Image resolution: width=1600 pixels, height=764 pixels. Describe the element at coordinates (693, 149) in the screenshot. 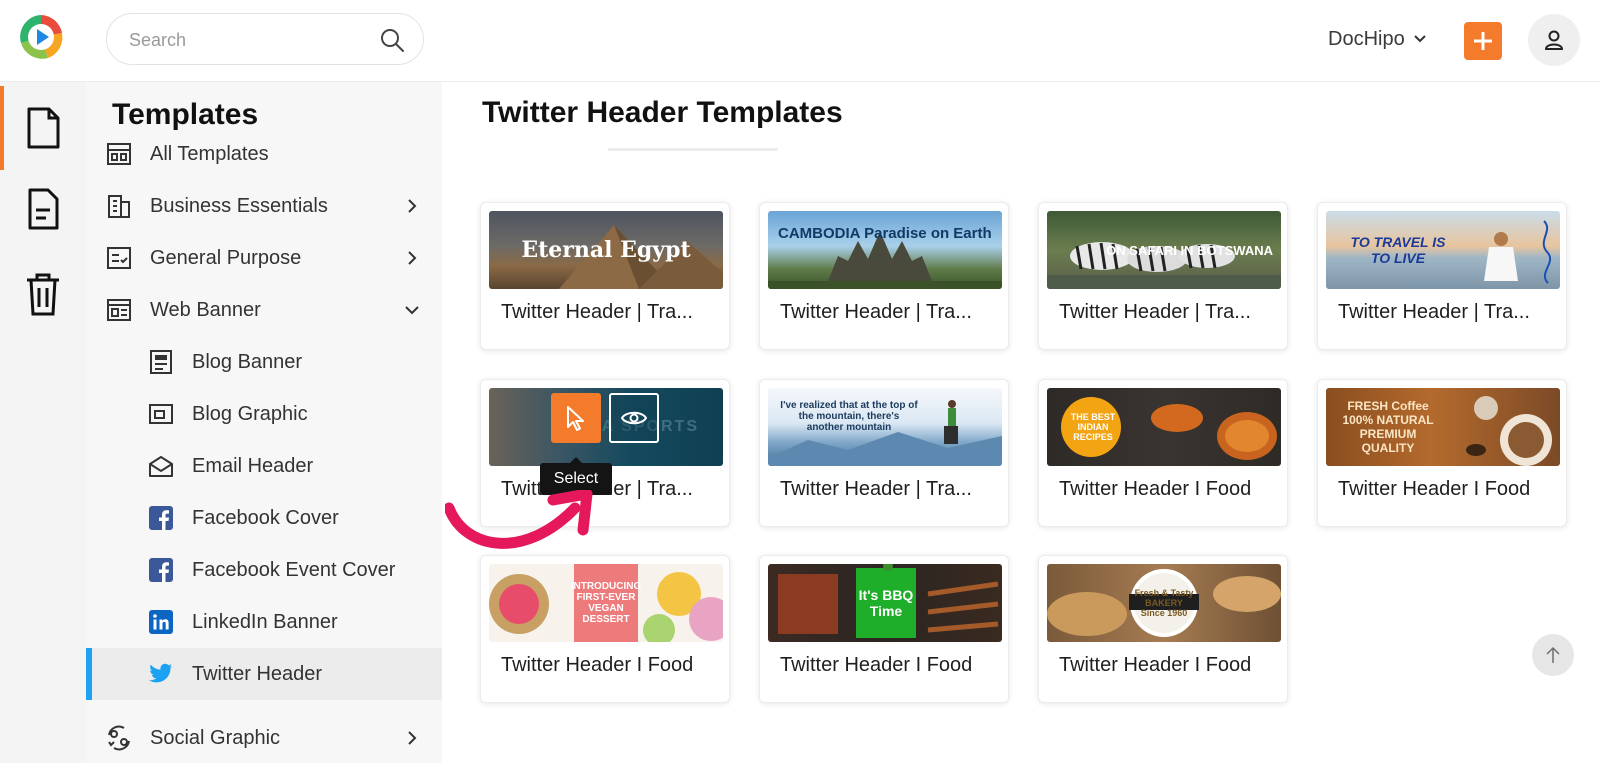

I see `title-divider` at that location.